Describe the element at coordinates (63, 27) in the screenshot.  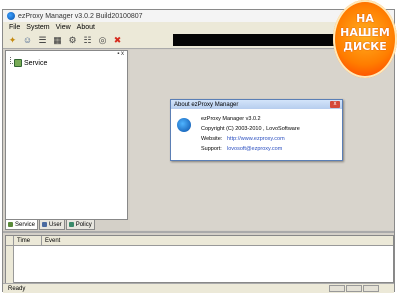
I see `menu-view: View` at that location.